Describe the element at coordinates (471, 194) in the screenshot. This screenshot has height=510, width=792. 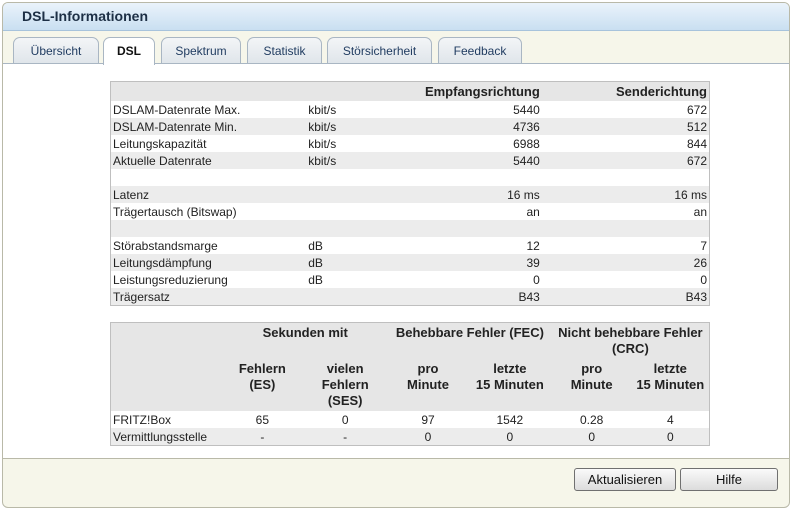
I see `row-receive-value: 16 ms` at that location.